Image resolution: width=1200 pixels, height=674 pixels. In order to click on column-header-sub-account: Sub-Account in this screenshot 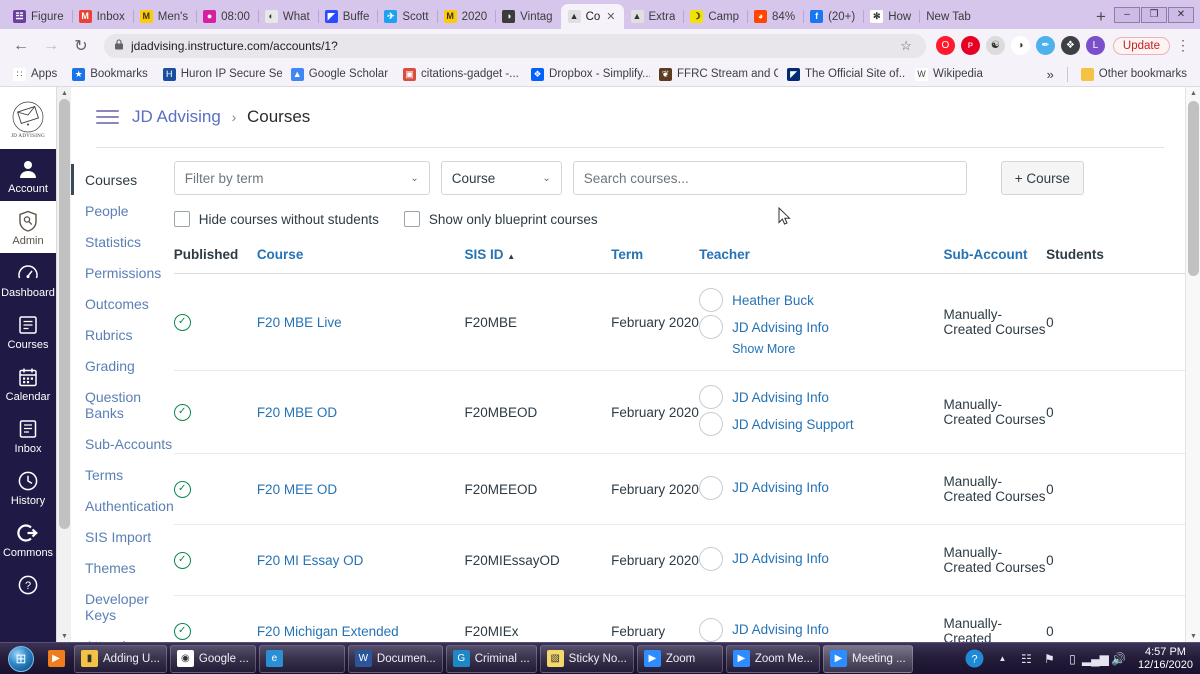, I will do `click(995, 260)`.